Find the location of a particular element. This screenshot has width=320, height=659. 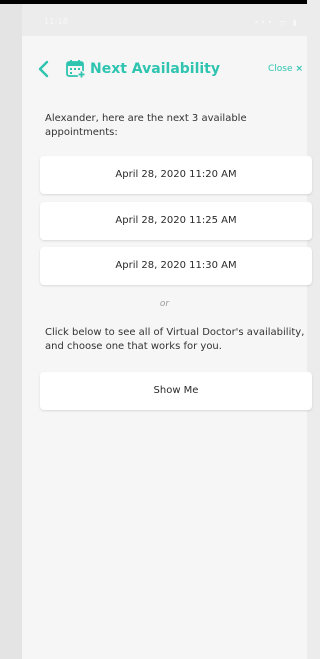

status-icons: ••• ᯤ ▮ is located at coordinates (276, 22).